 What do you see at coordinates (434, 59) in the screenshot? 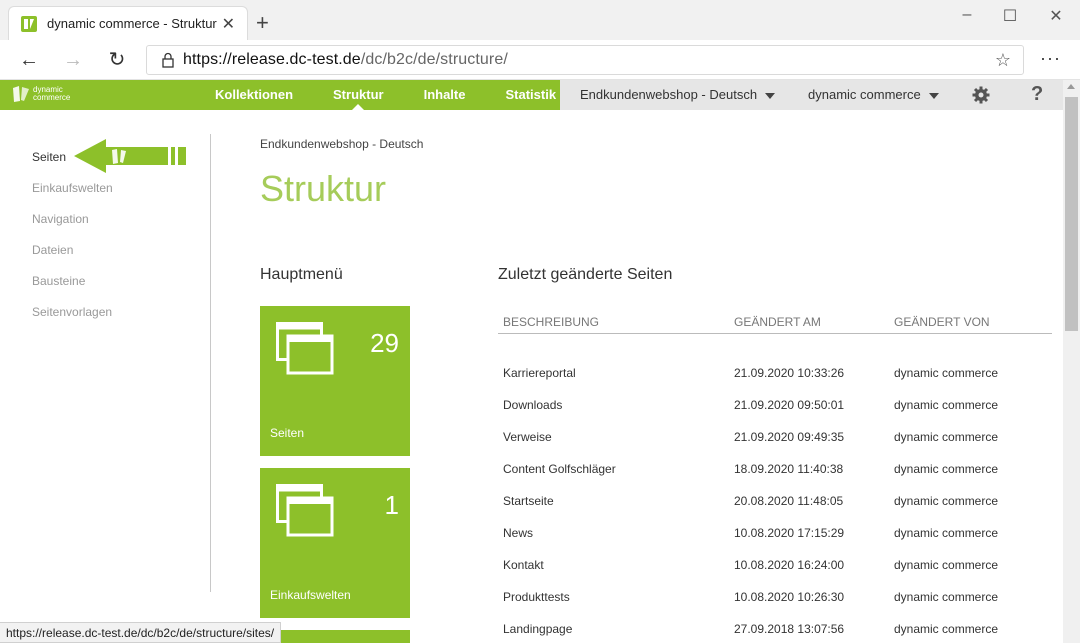
I see `url-path: /dc/b2c/de/structure/` at bounding box center [434, 59].